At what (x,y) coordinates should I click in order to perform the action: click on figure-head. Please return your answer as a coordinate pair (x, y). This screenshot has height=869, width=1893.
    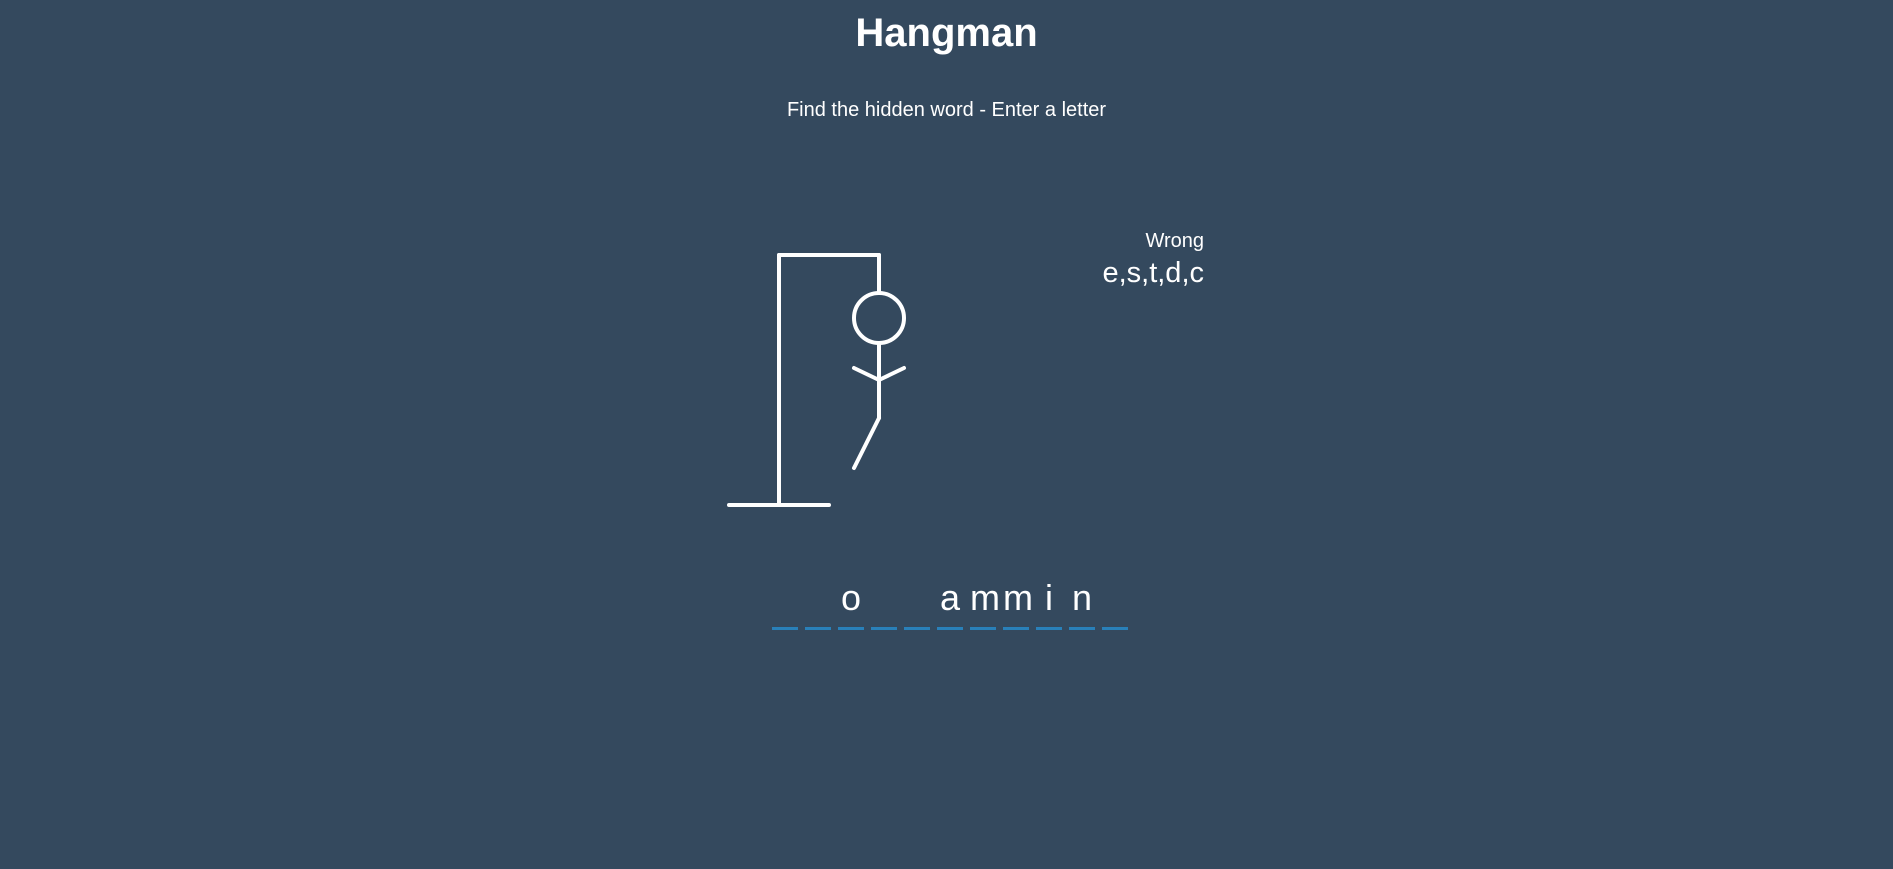
    Looking at the image, I should click on (879, 318).